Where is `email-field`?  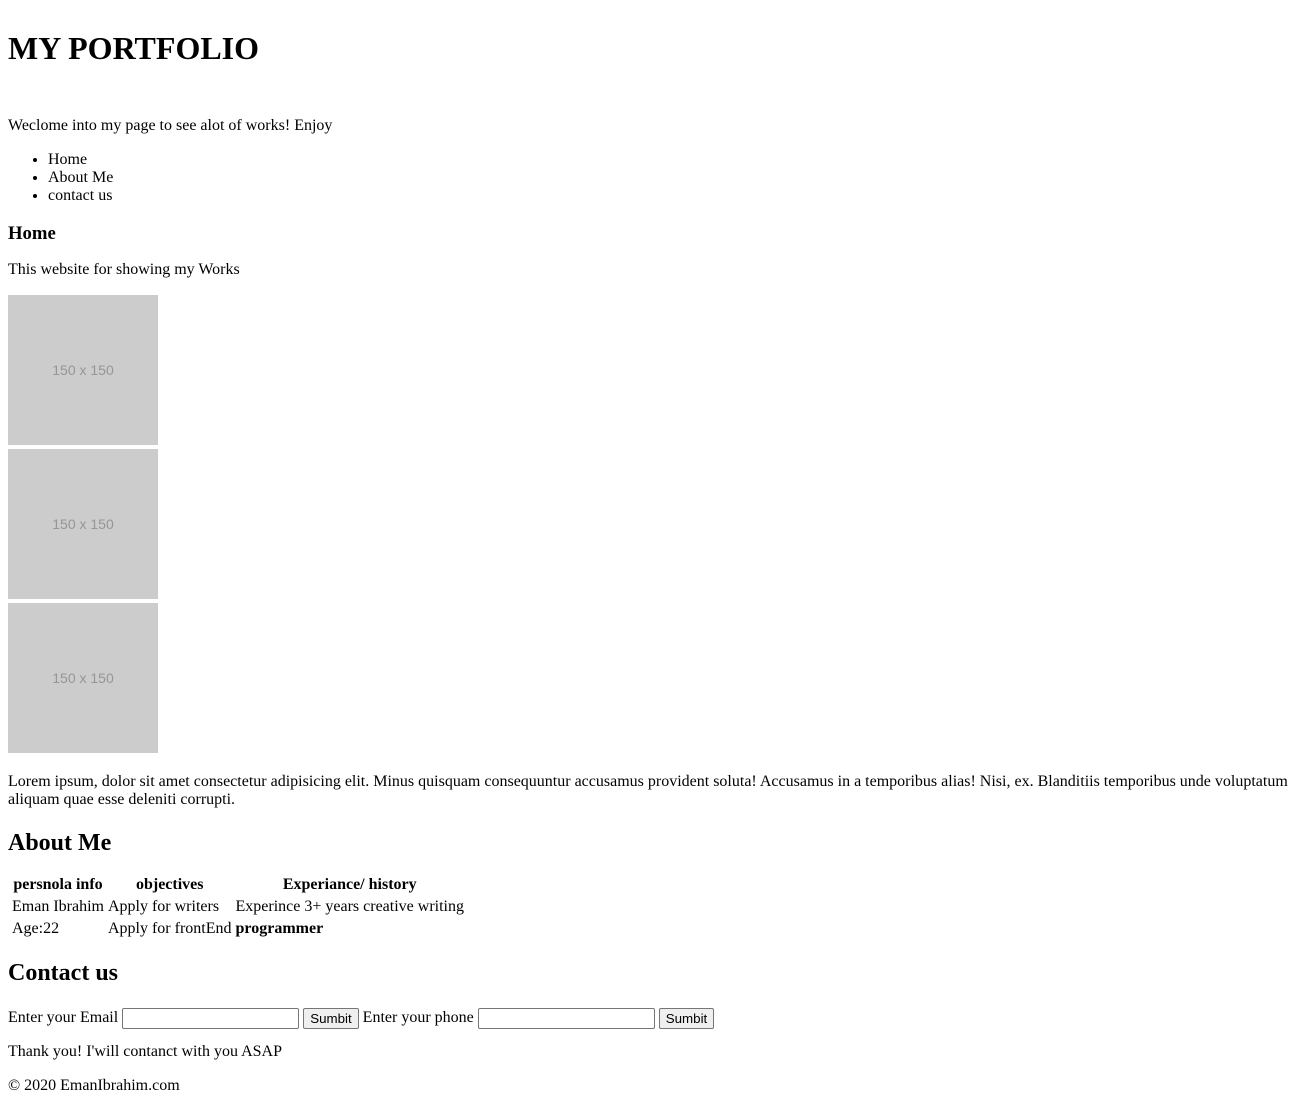
email-field is located at coordinates (211, 1018).